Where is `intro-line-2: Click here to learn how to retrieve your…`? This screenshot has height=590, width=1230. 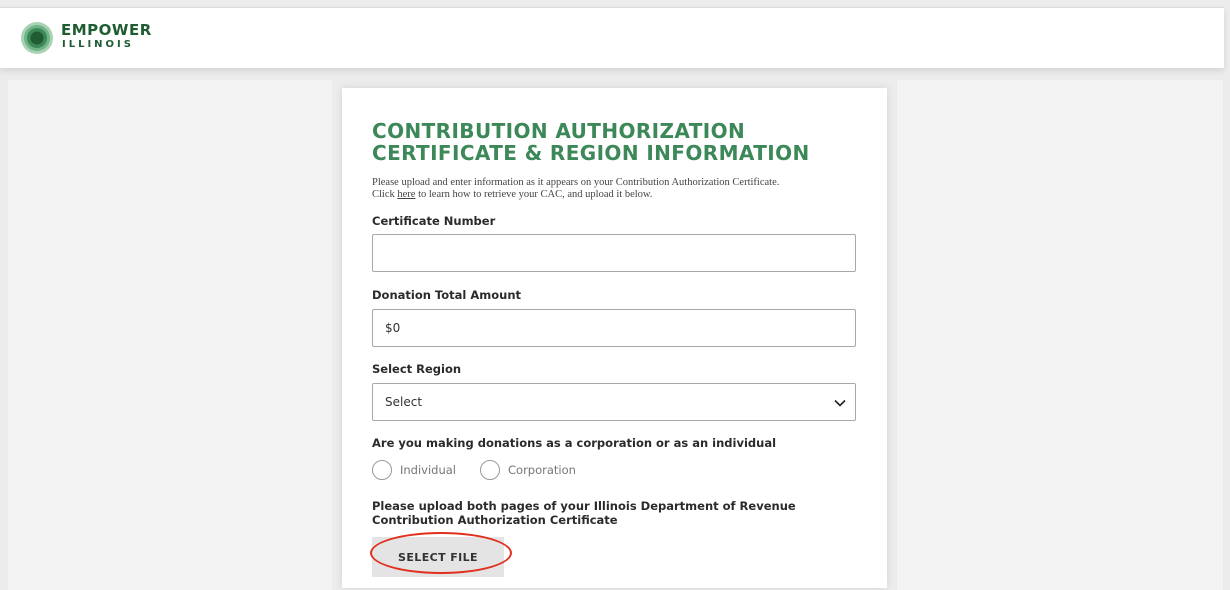
intro-line-2: Click here to learn how to retrieve your… is located at coordinates (622, 195).